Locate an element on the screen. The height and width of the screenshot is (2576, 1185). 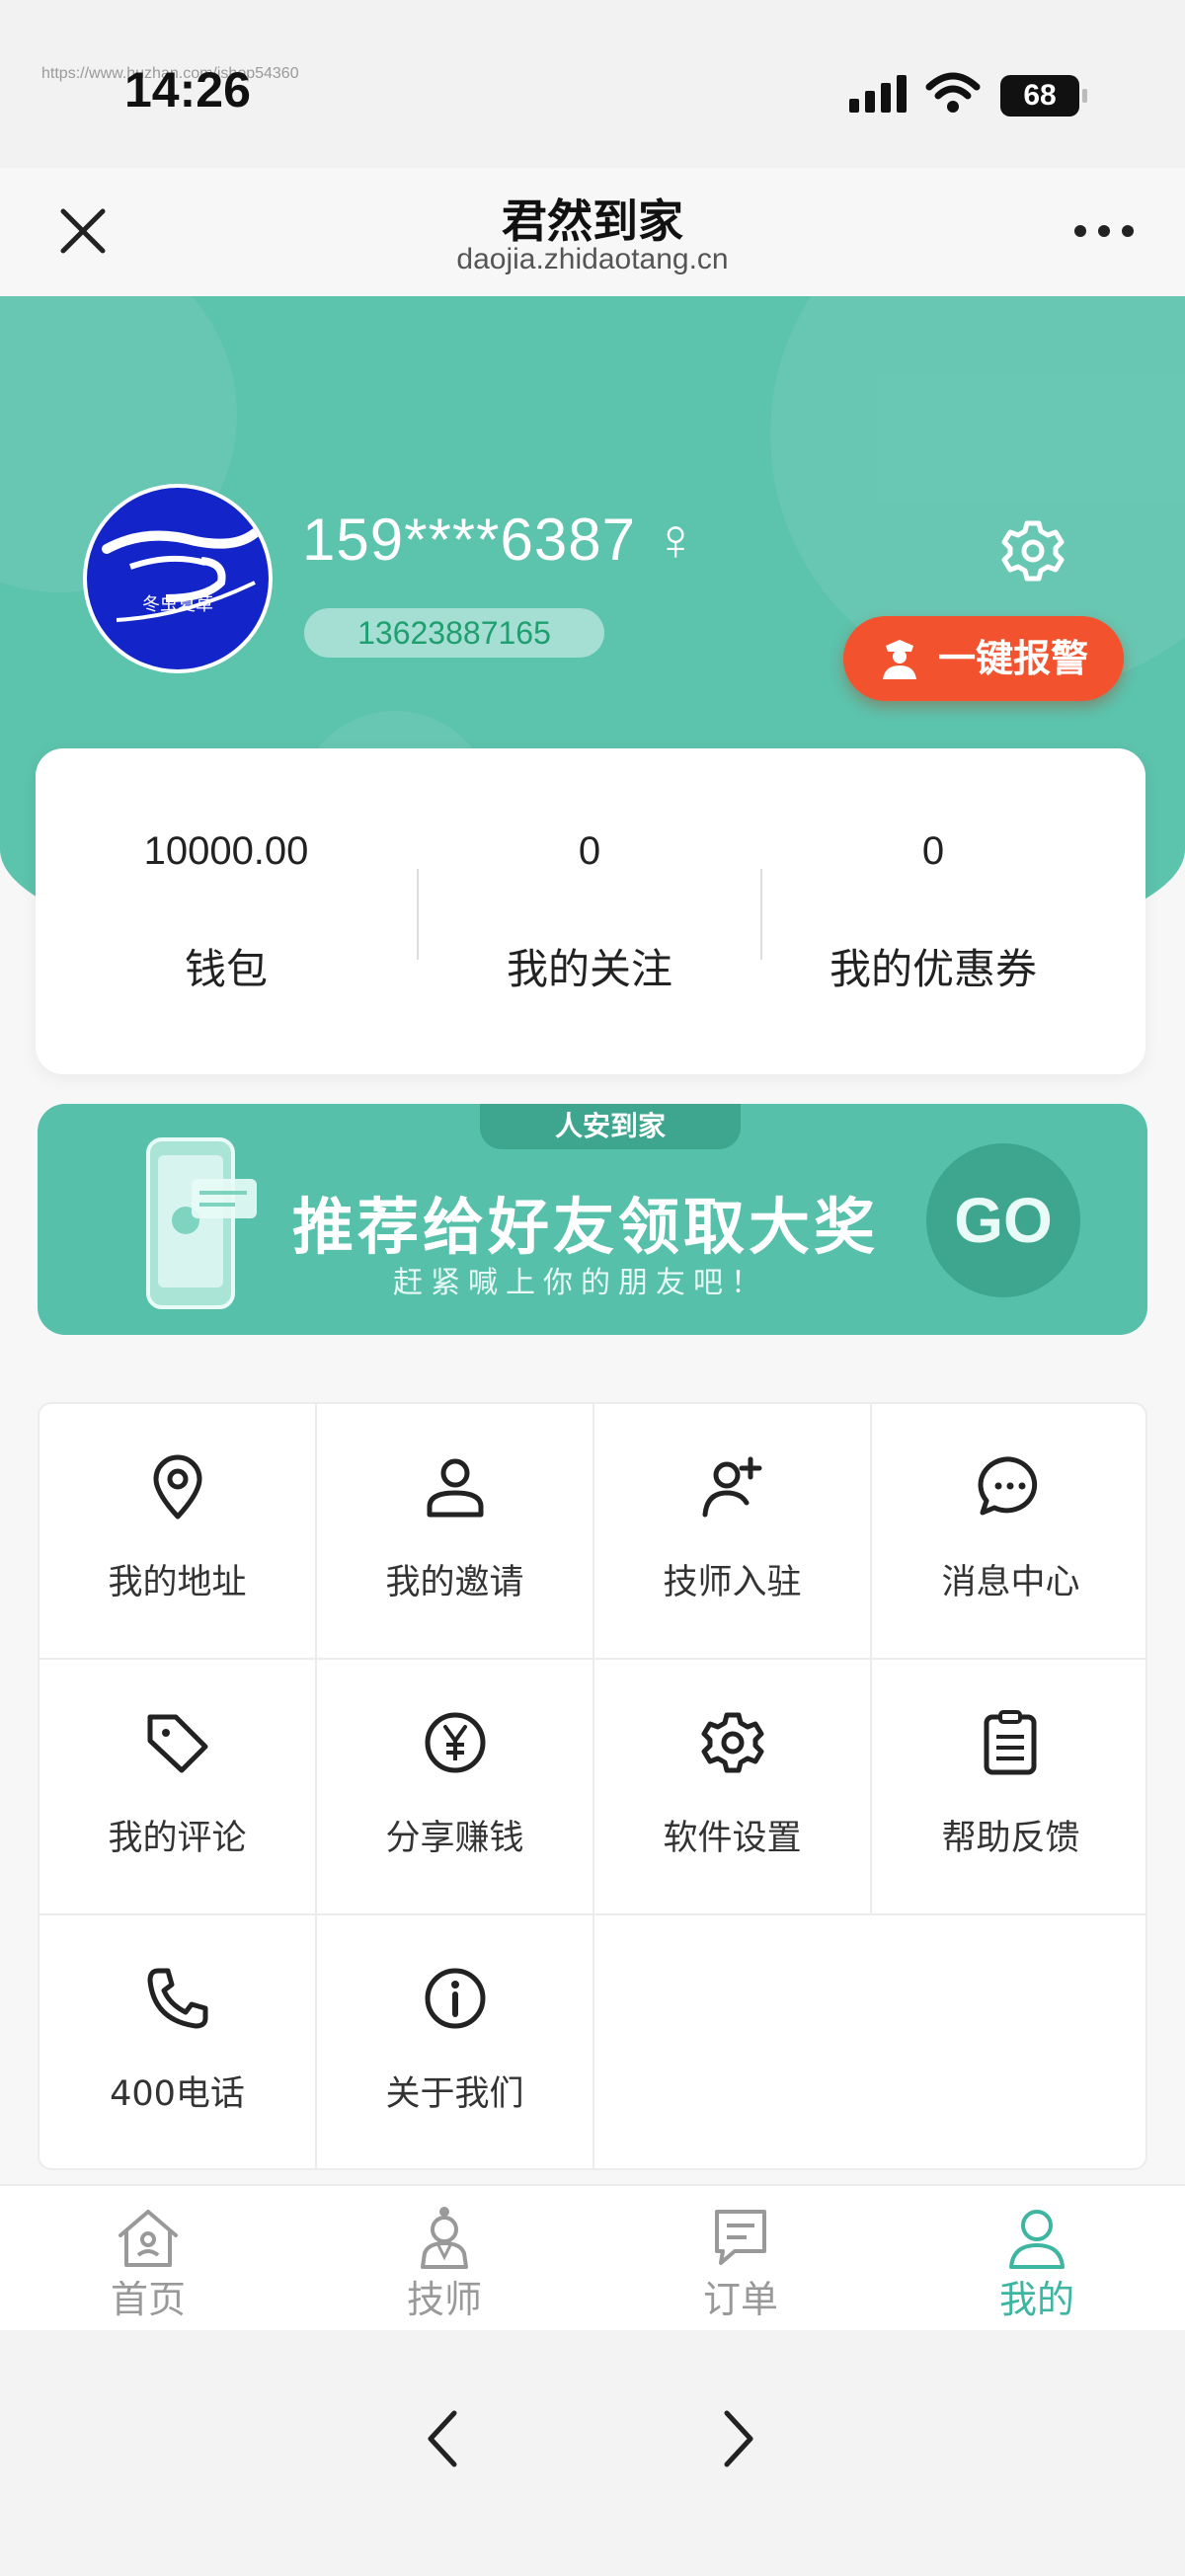
bottom-tab-bar: 首页 技师 订单 我的 is located at coordinates (592, 2257).